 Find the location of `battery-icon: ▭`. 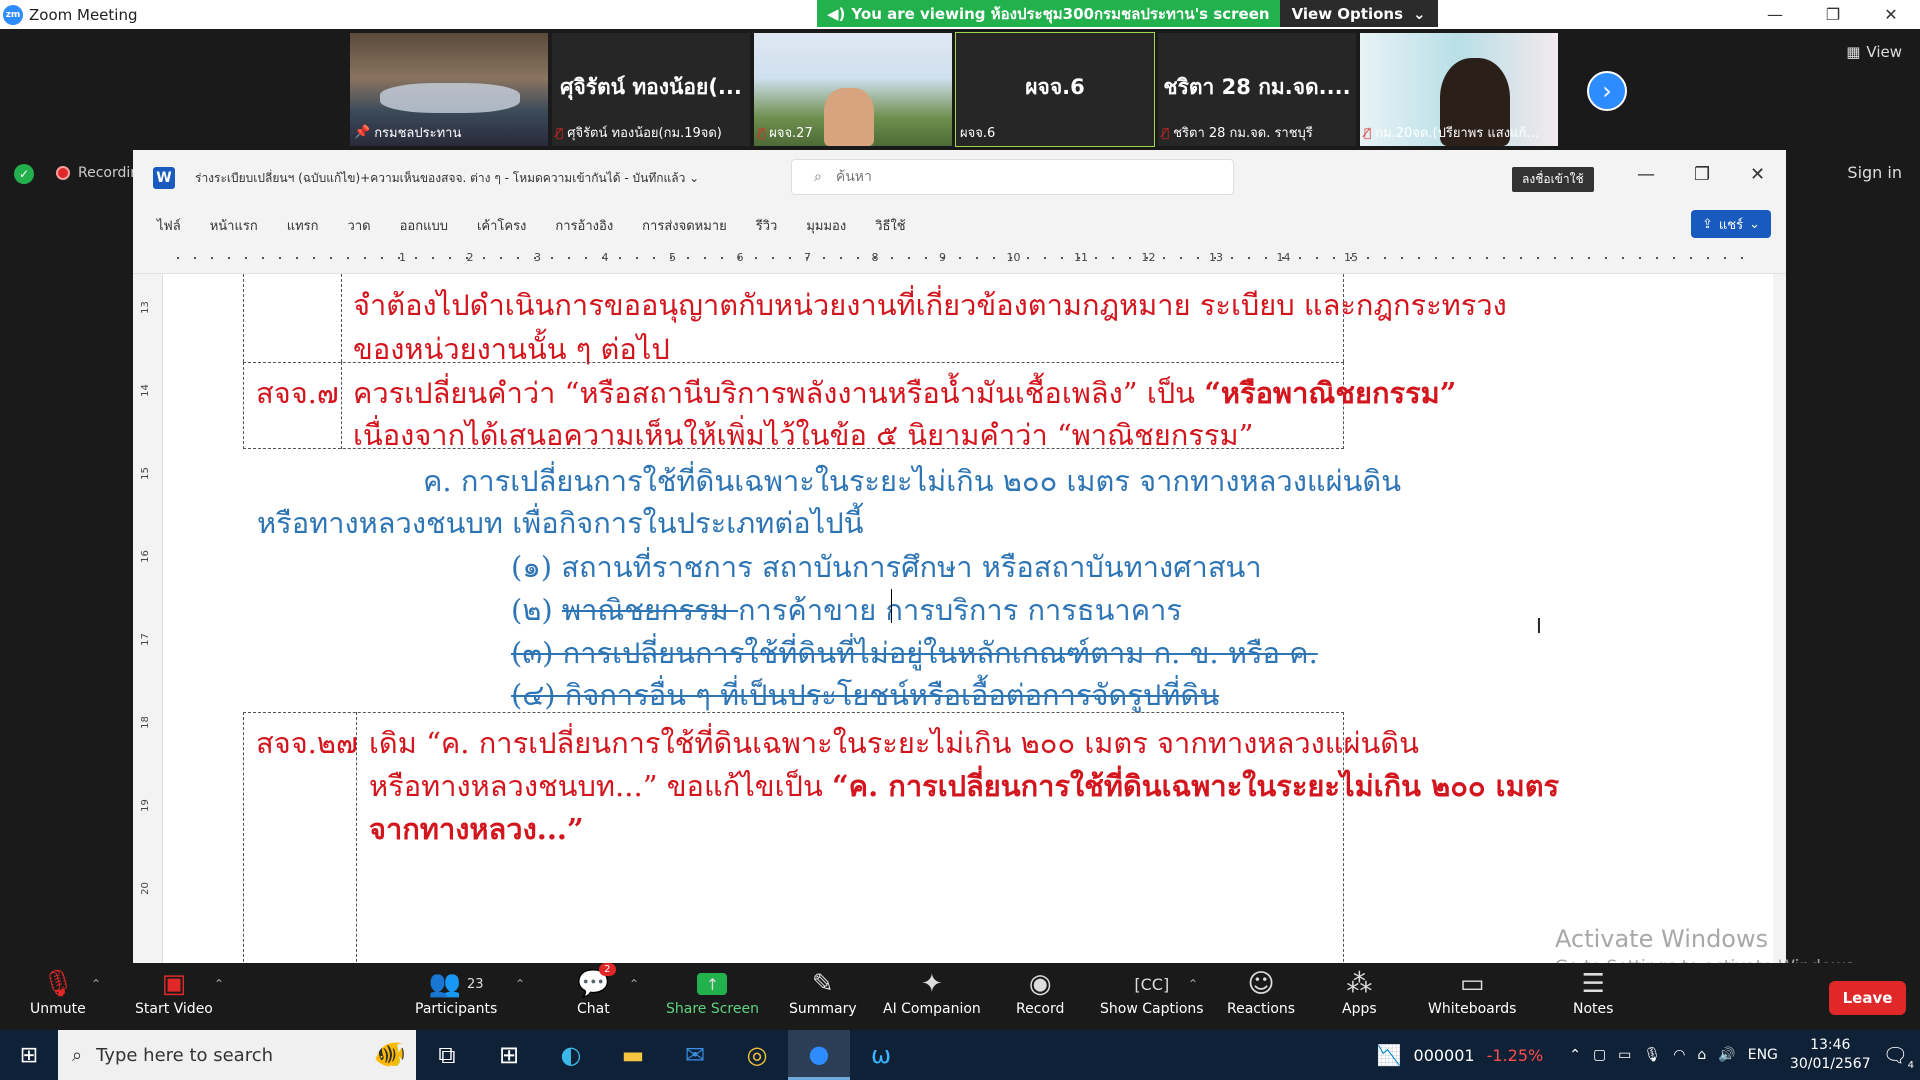

battery-icon: ▭ is located at coordinates (1624, 1055).